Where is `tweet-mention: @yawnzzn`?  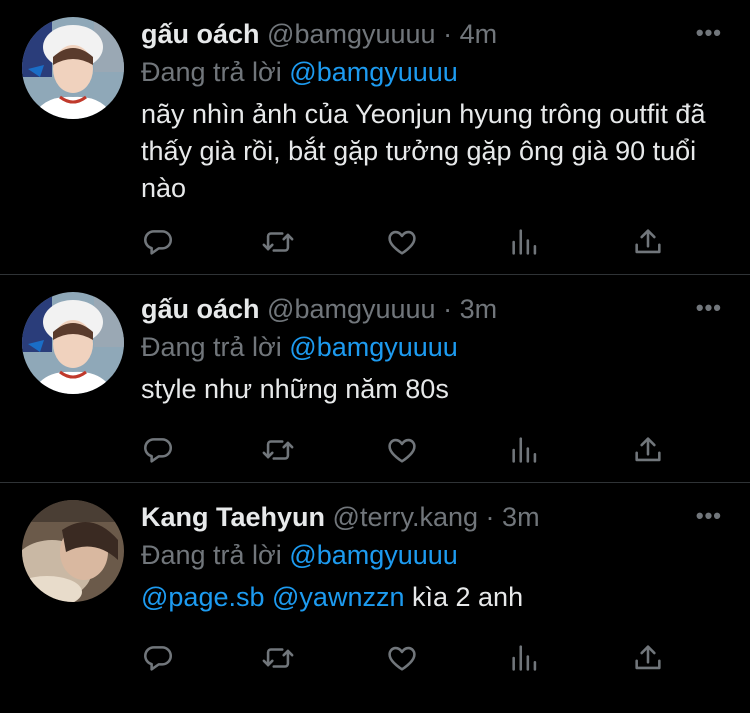 tweet-mention: @yawnzzn is located at coordinates (338, 597).